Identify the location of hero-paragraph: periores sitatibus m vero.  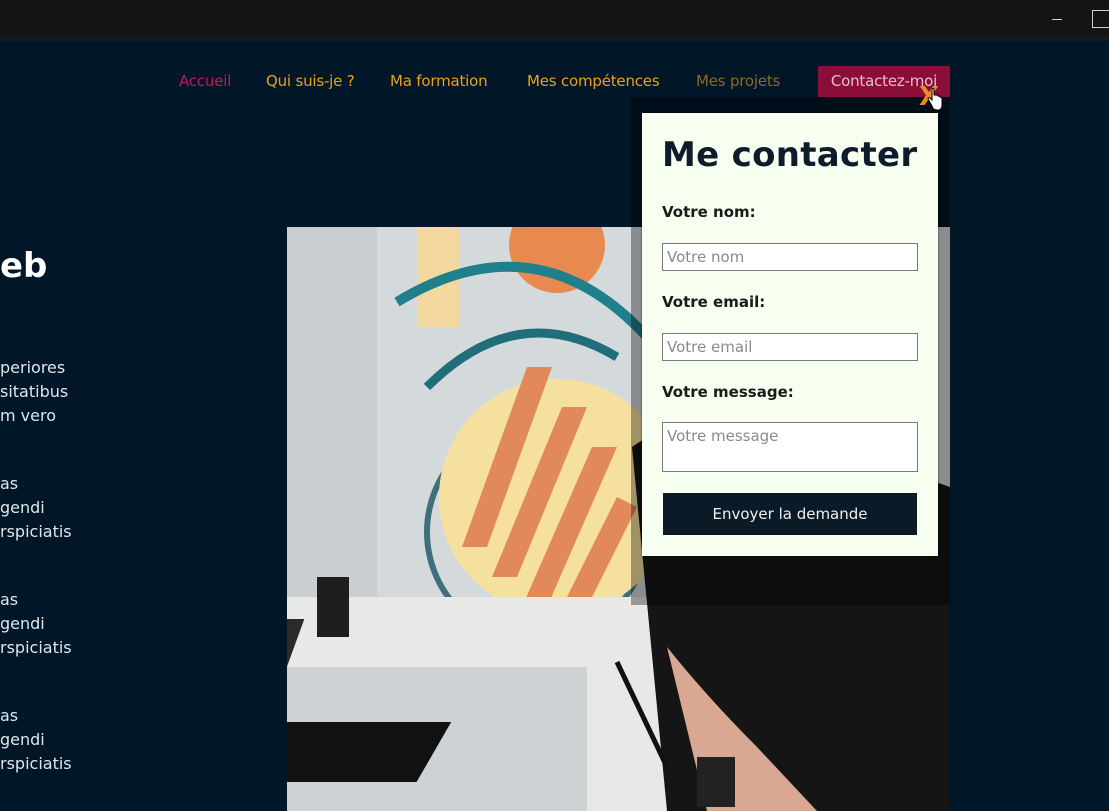
(34, 391).